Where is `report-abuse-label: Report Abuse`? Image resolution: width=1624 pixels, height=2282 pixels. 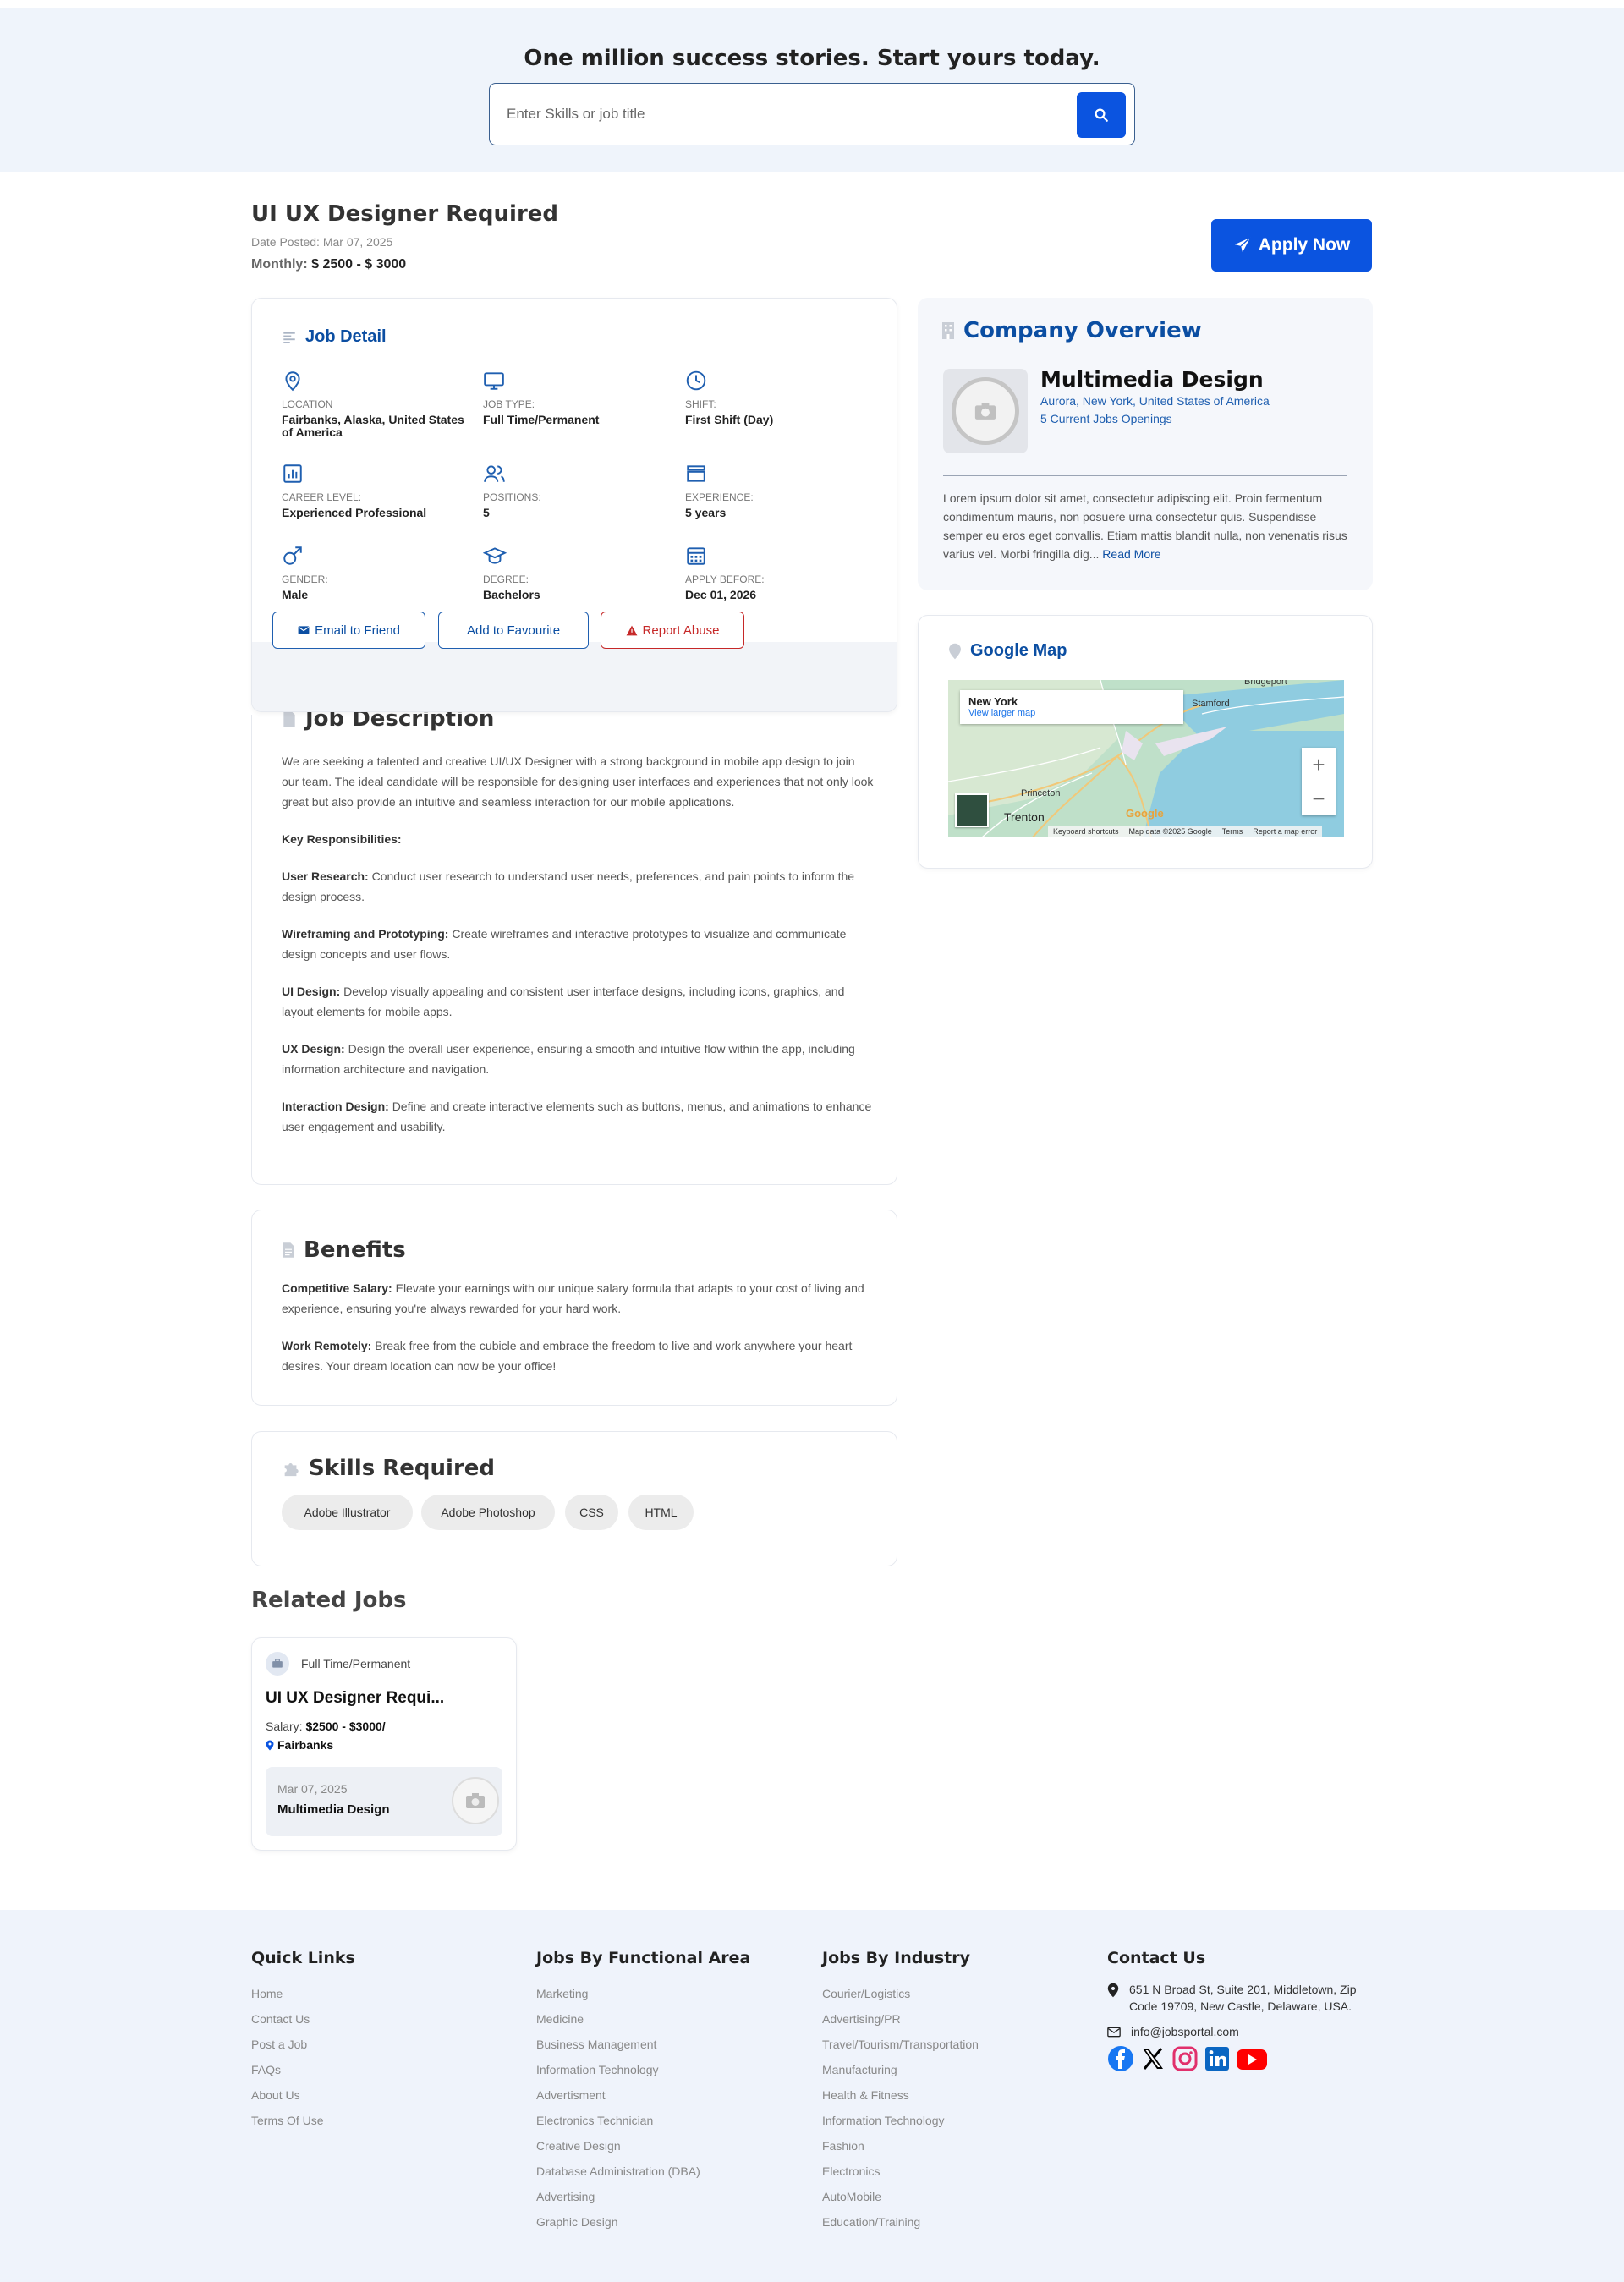
report-abuse-label: Report Abuse is located at coordinates (681, 630).